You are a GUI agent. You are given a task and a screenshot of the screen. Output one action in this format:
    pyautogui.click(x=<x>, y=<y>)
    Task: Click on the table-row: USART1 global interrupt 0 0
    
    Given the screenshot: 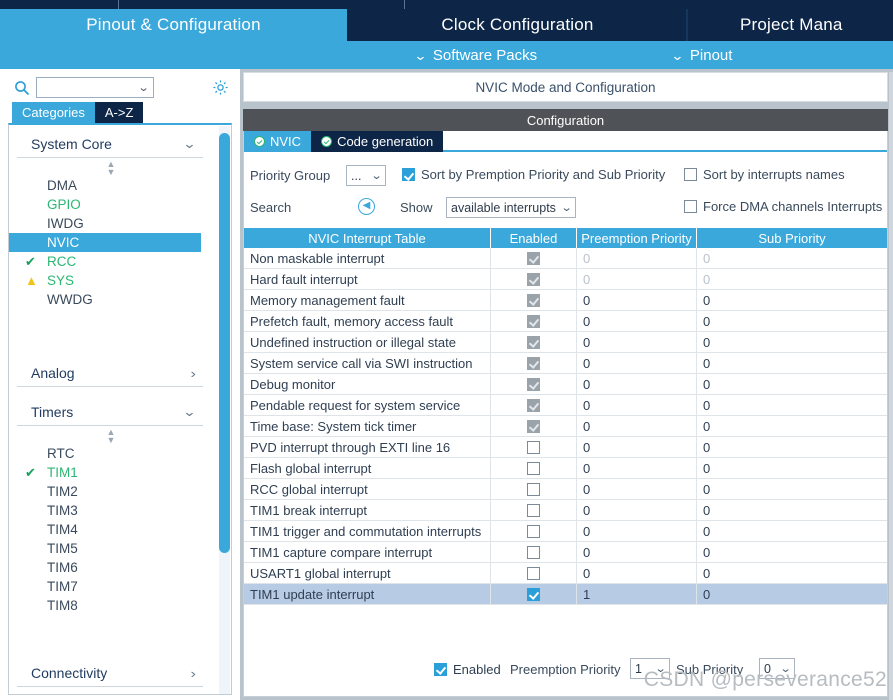 What is the action you would take?
    pyautogui.click(x=565, y=573)
    